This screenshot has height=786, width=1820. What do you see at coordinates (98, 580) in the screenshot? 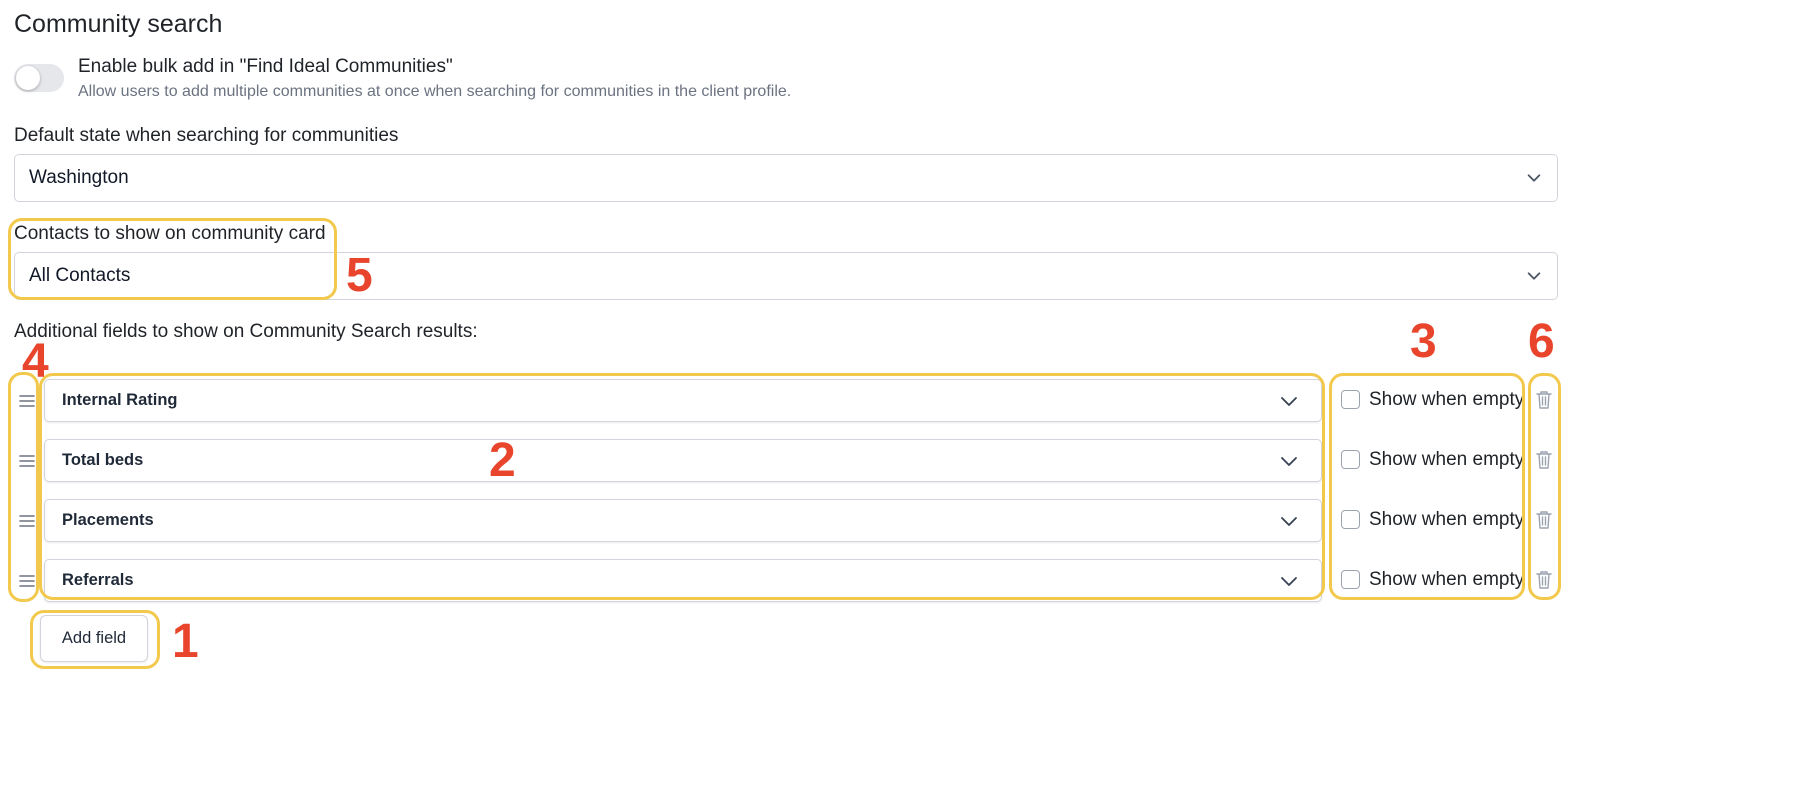
I see `field-select-value: Referrals` at bounding box center [98, 580].